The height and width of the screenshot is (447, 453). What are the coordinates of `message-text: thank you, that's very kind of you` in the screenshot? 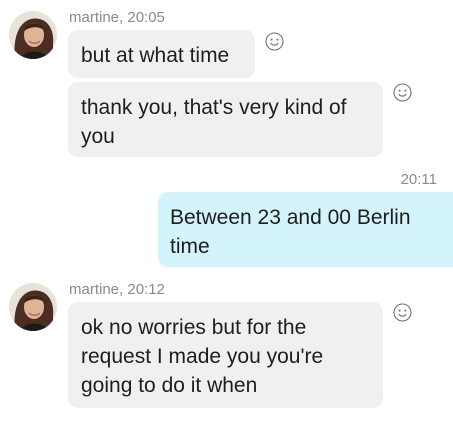 It's located at (214, 122).